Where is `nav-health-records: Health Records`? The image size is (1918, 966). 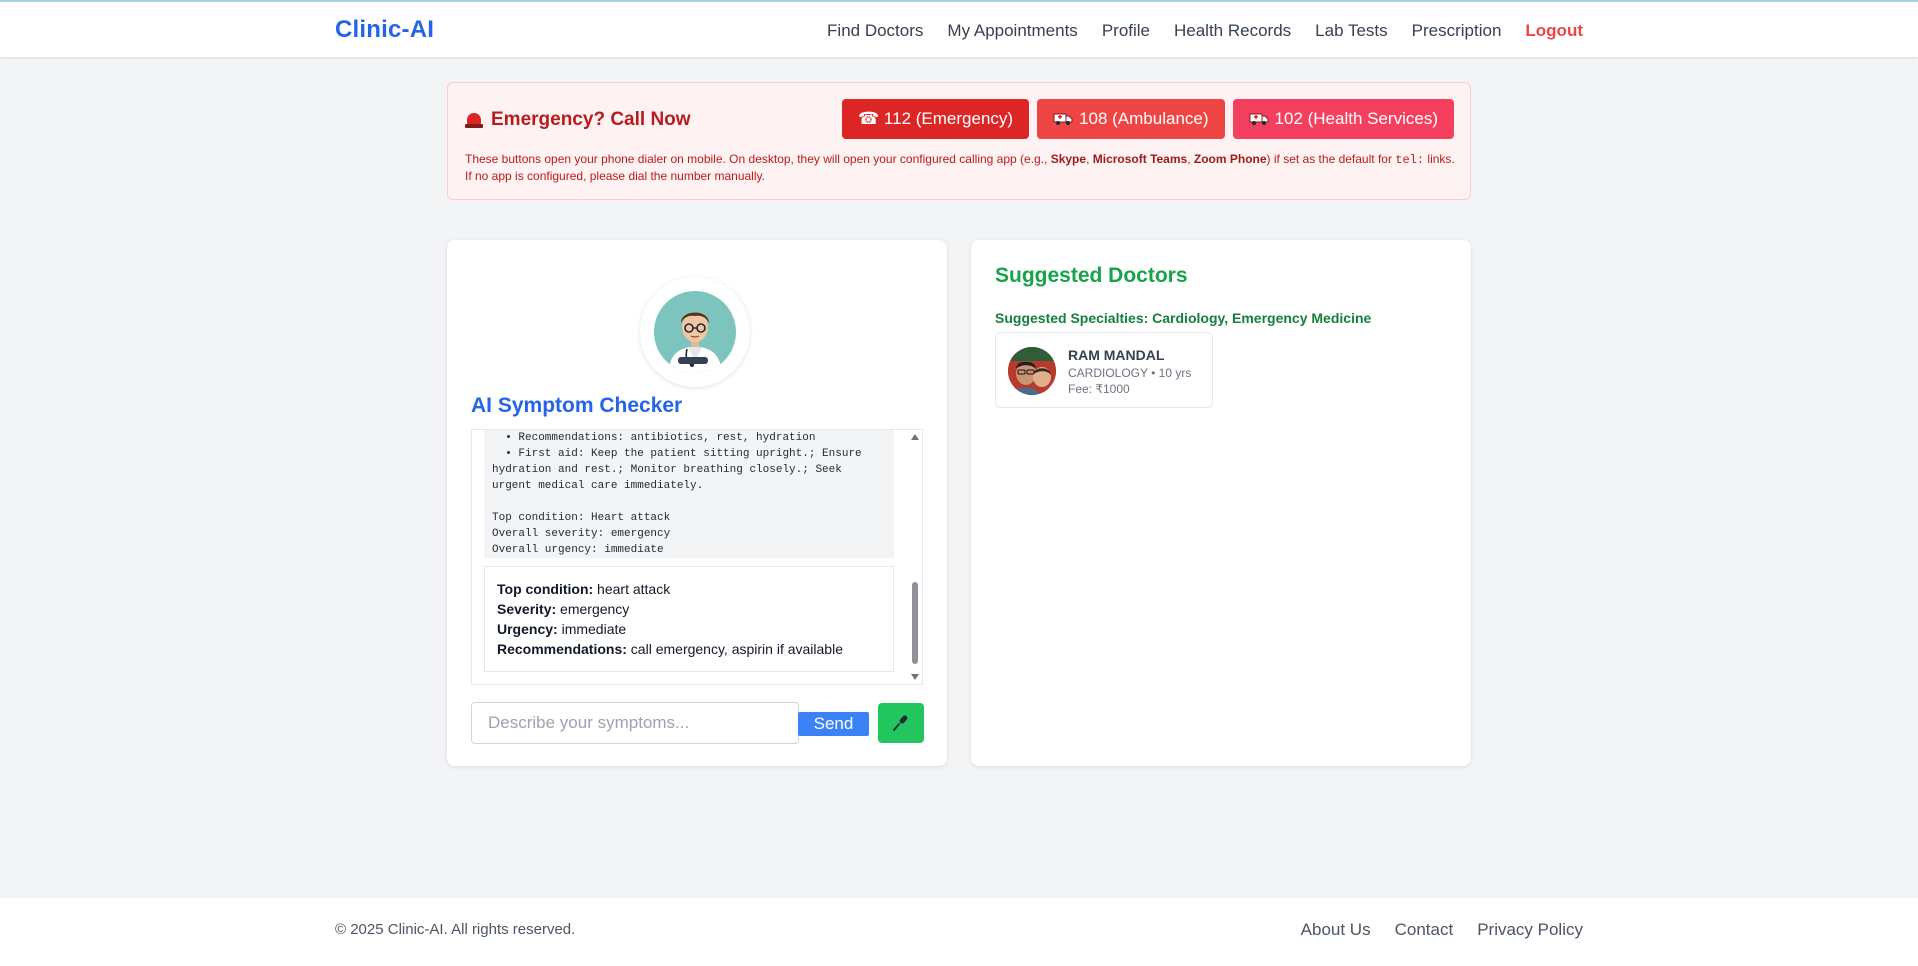
nav-health-records: Health Records is located at coordinates (1232, 31).